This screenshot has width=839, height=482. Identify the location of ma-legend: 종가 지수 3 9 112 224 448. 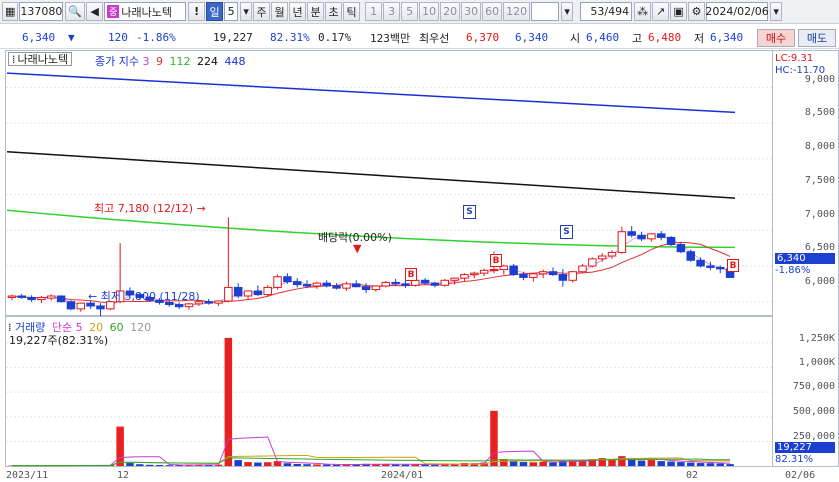
(170, 61).